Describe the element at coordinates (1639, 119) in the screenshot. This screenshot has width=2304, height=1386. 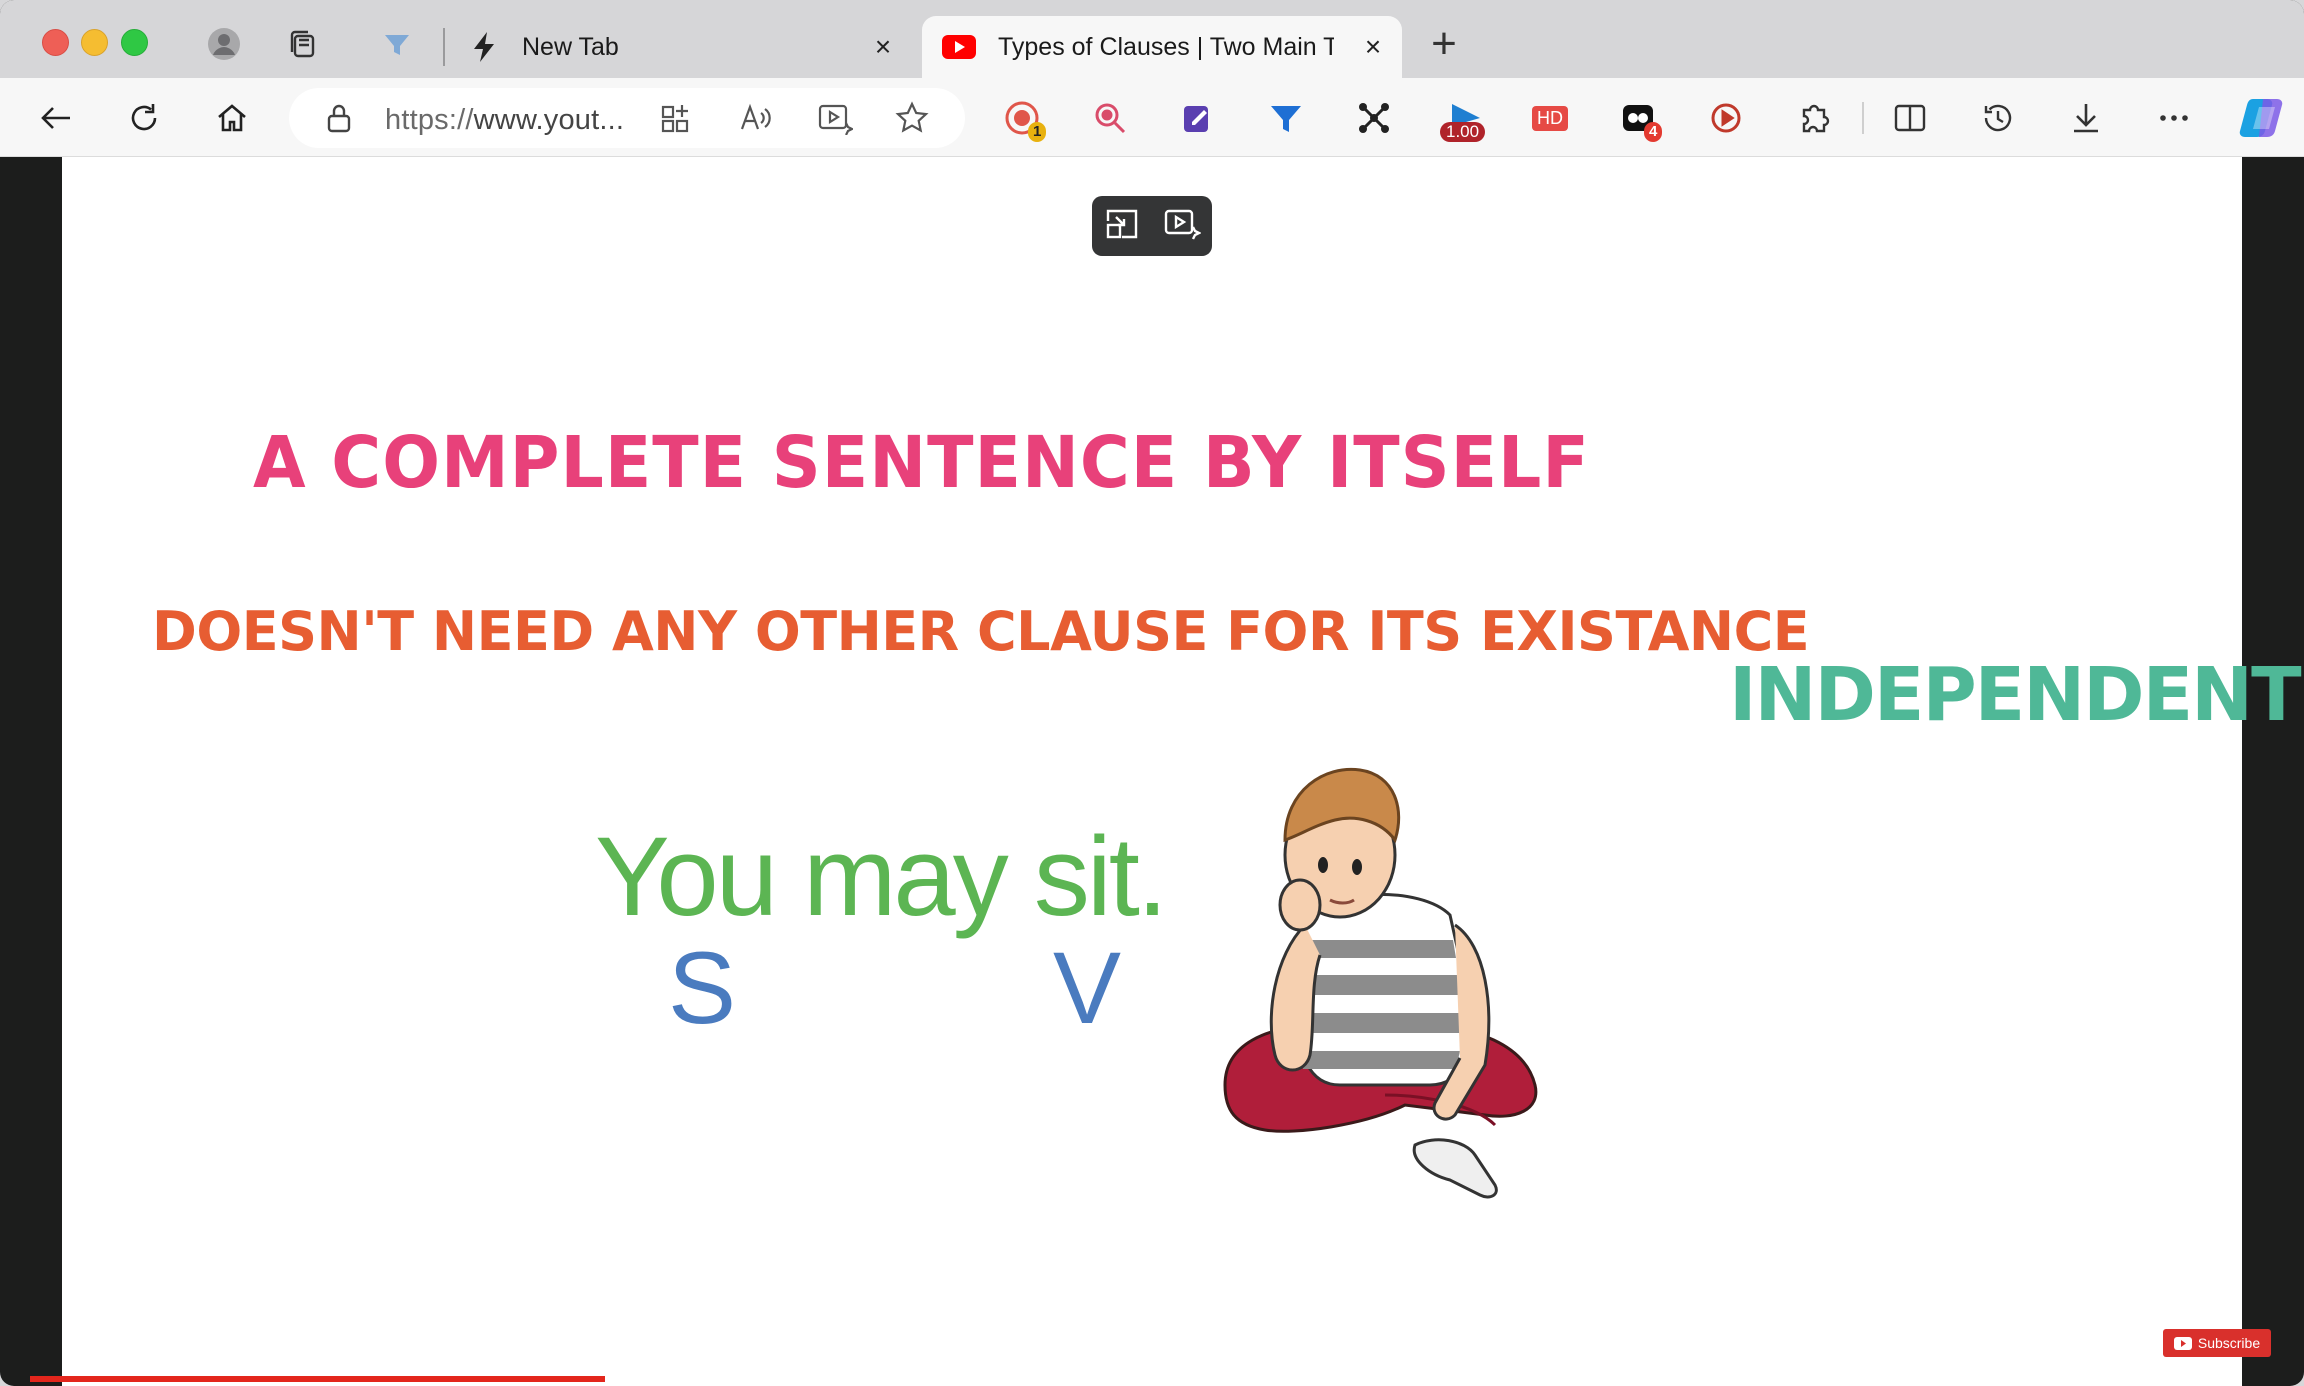
I see `camera-extension-icon: 4` at that location.